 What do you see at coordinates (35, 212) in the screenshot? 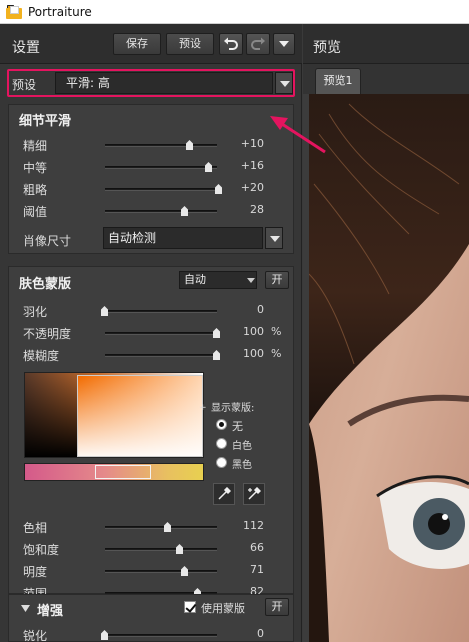
I see `slider-label: 阈值` at bounding box center [35, 212].